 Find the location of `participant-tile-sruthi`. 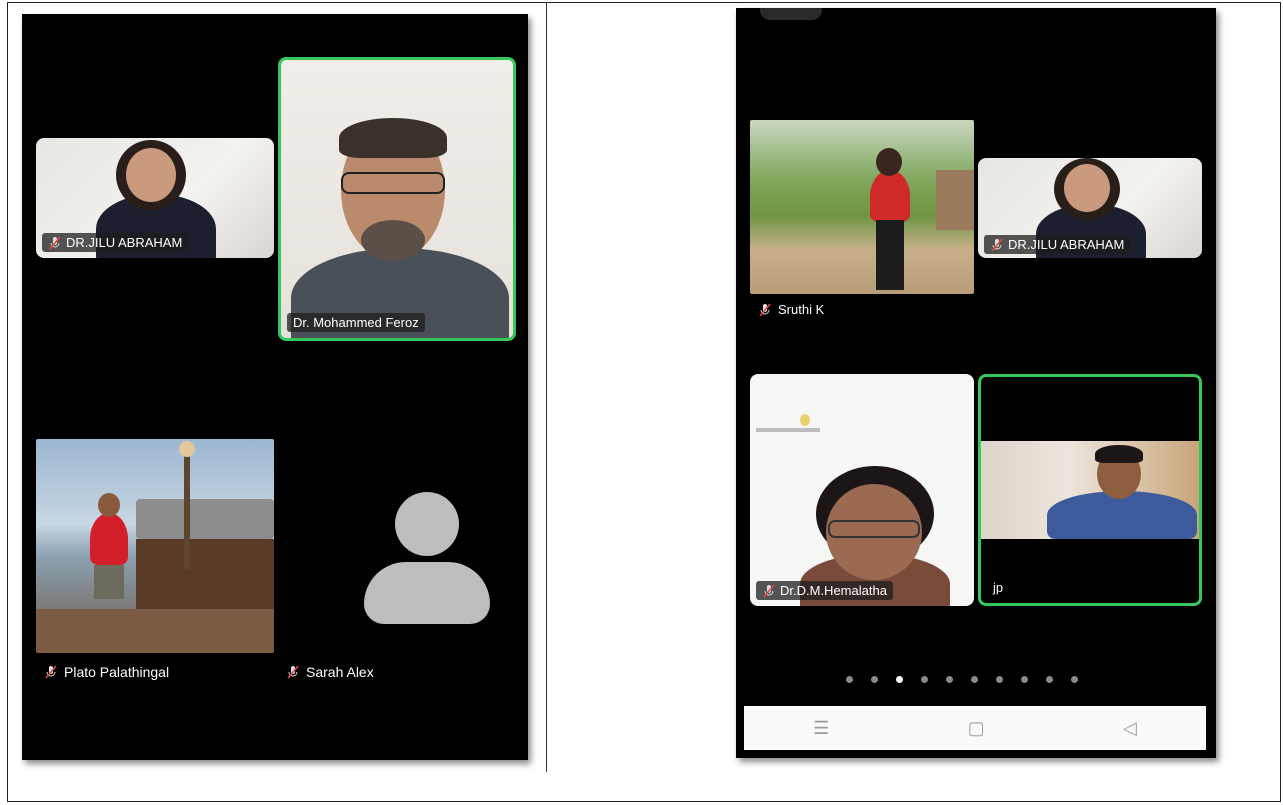

participant-tile-sruthi is located at coordinates (862, 207).